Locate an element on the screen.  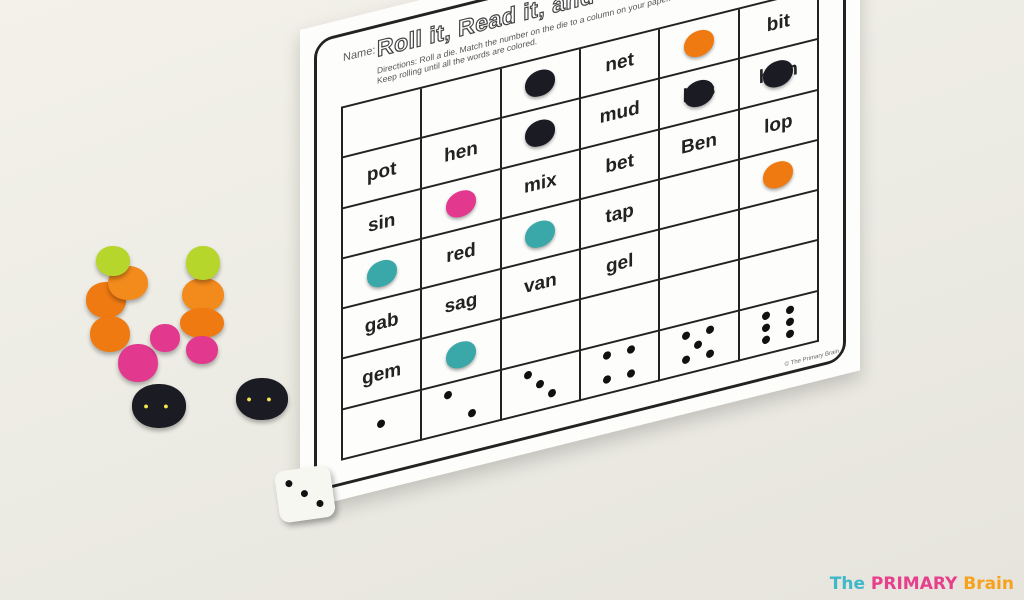
word-label: gel is located at coordinates (619, 264).